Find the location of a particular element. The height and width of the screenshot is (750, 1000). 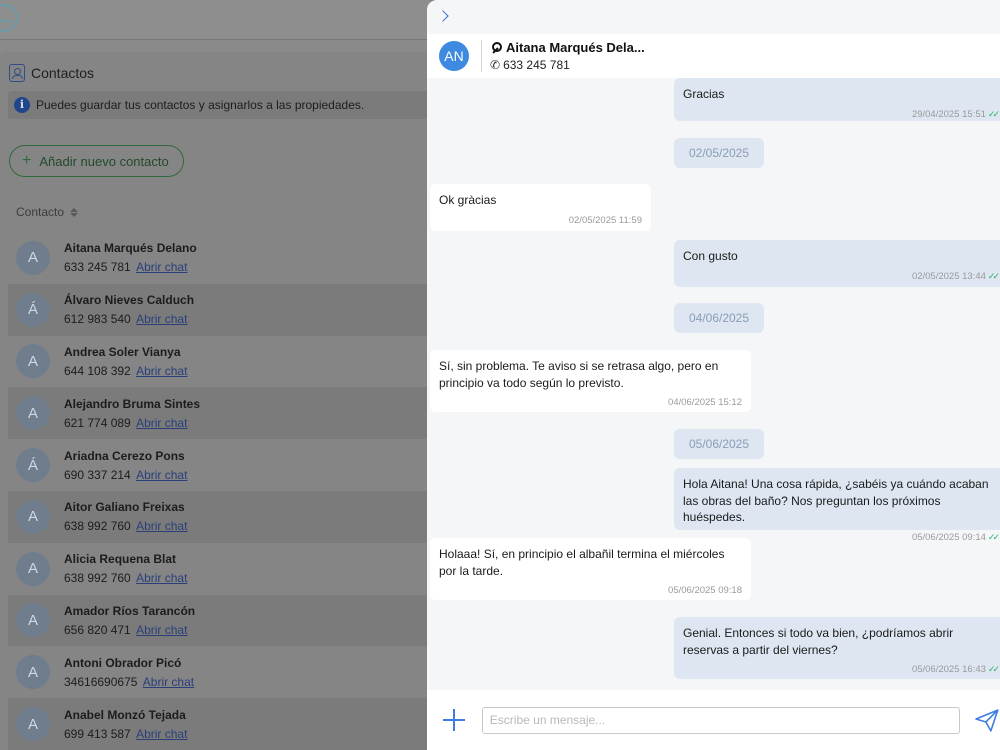

drawer-top-bar is located at coordinates (713, 17).